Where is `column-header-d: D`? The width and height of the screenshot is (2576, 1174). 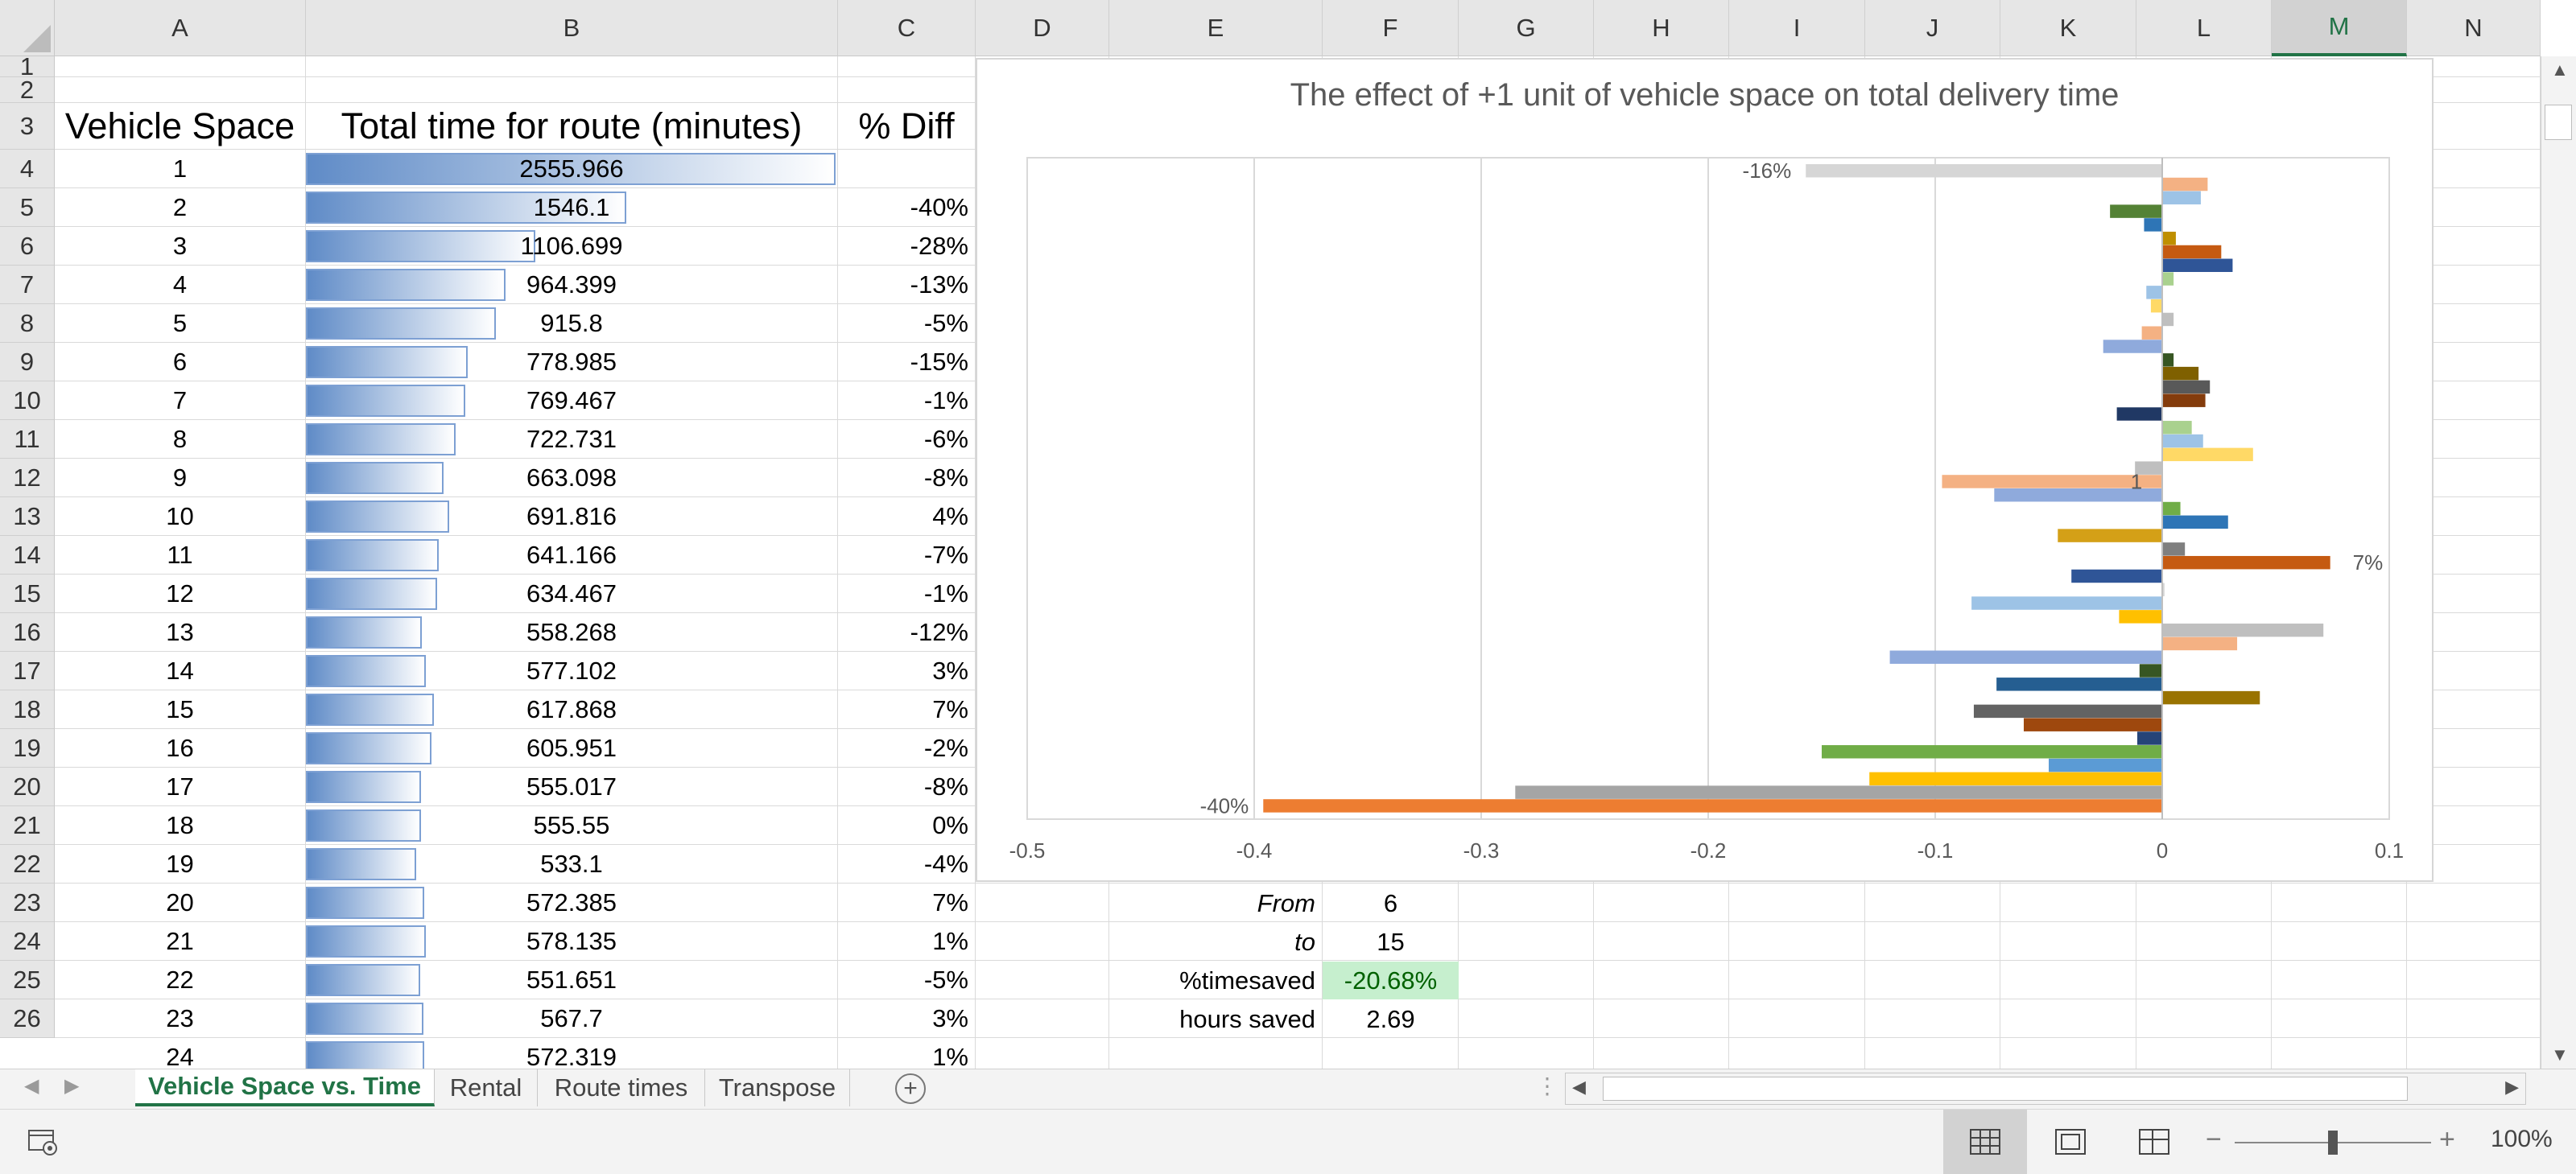 column-header-d: D is located at coordinates (1042, 28).